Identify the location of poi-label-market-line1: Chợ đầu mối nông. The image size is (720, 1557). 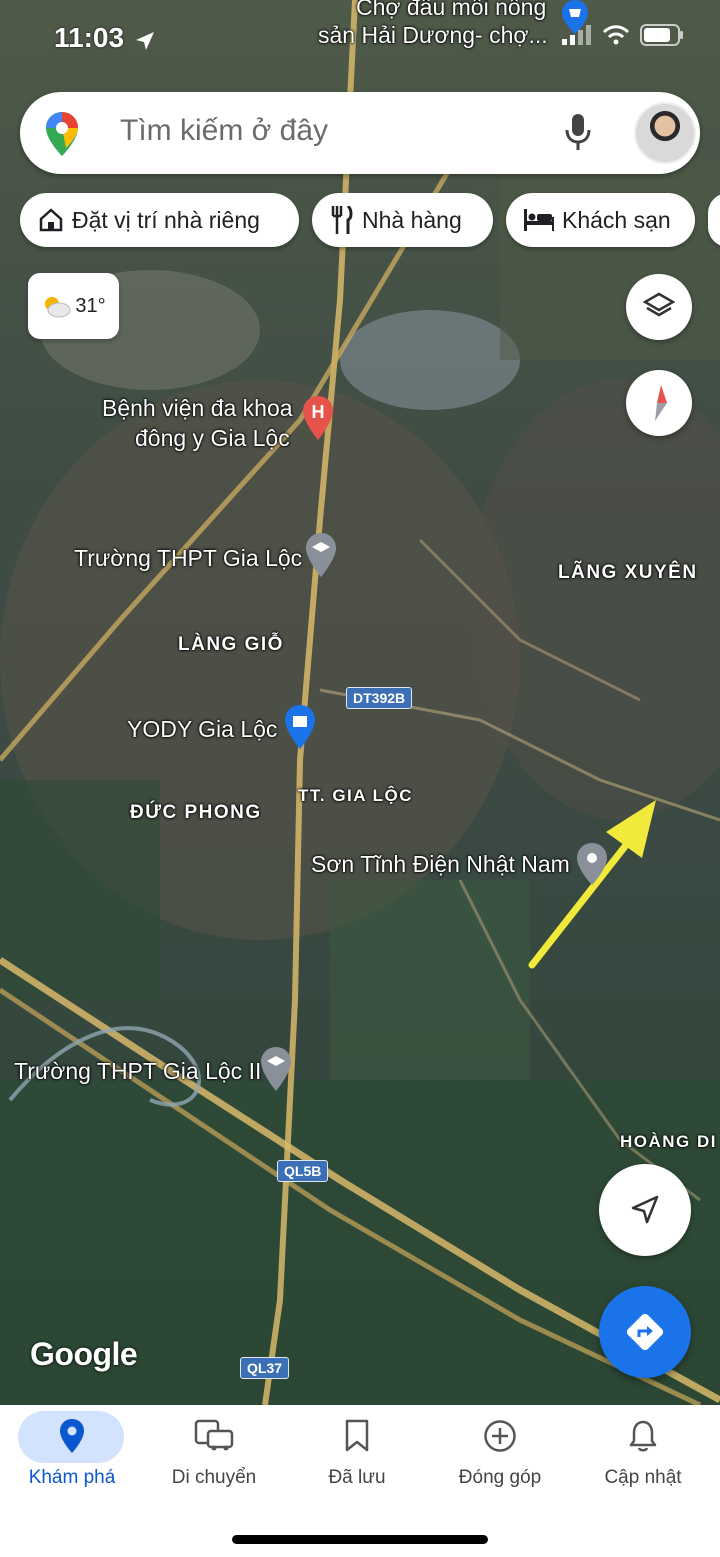
(451, 10).